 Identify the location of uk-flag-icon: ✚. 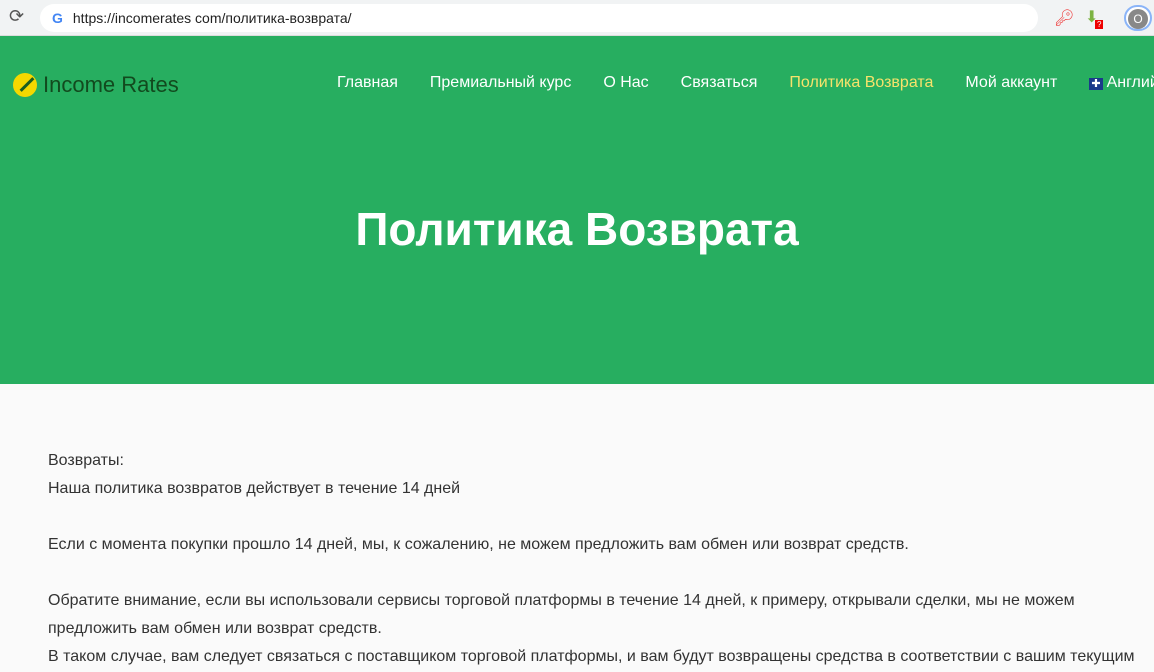
(1096, 84).